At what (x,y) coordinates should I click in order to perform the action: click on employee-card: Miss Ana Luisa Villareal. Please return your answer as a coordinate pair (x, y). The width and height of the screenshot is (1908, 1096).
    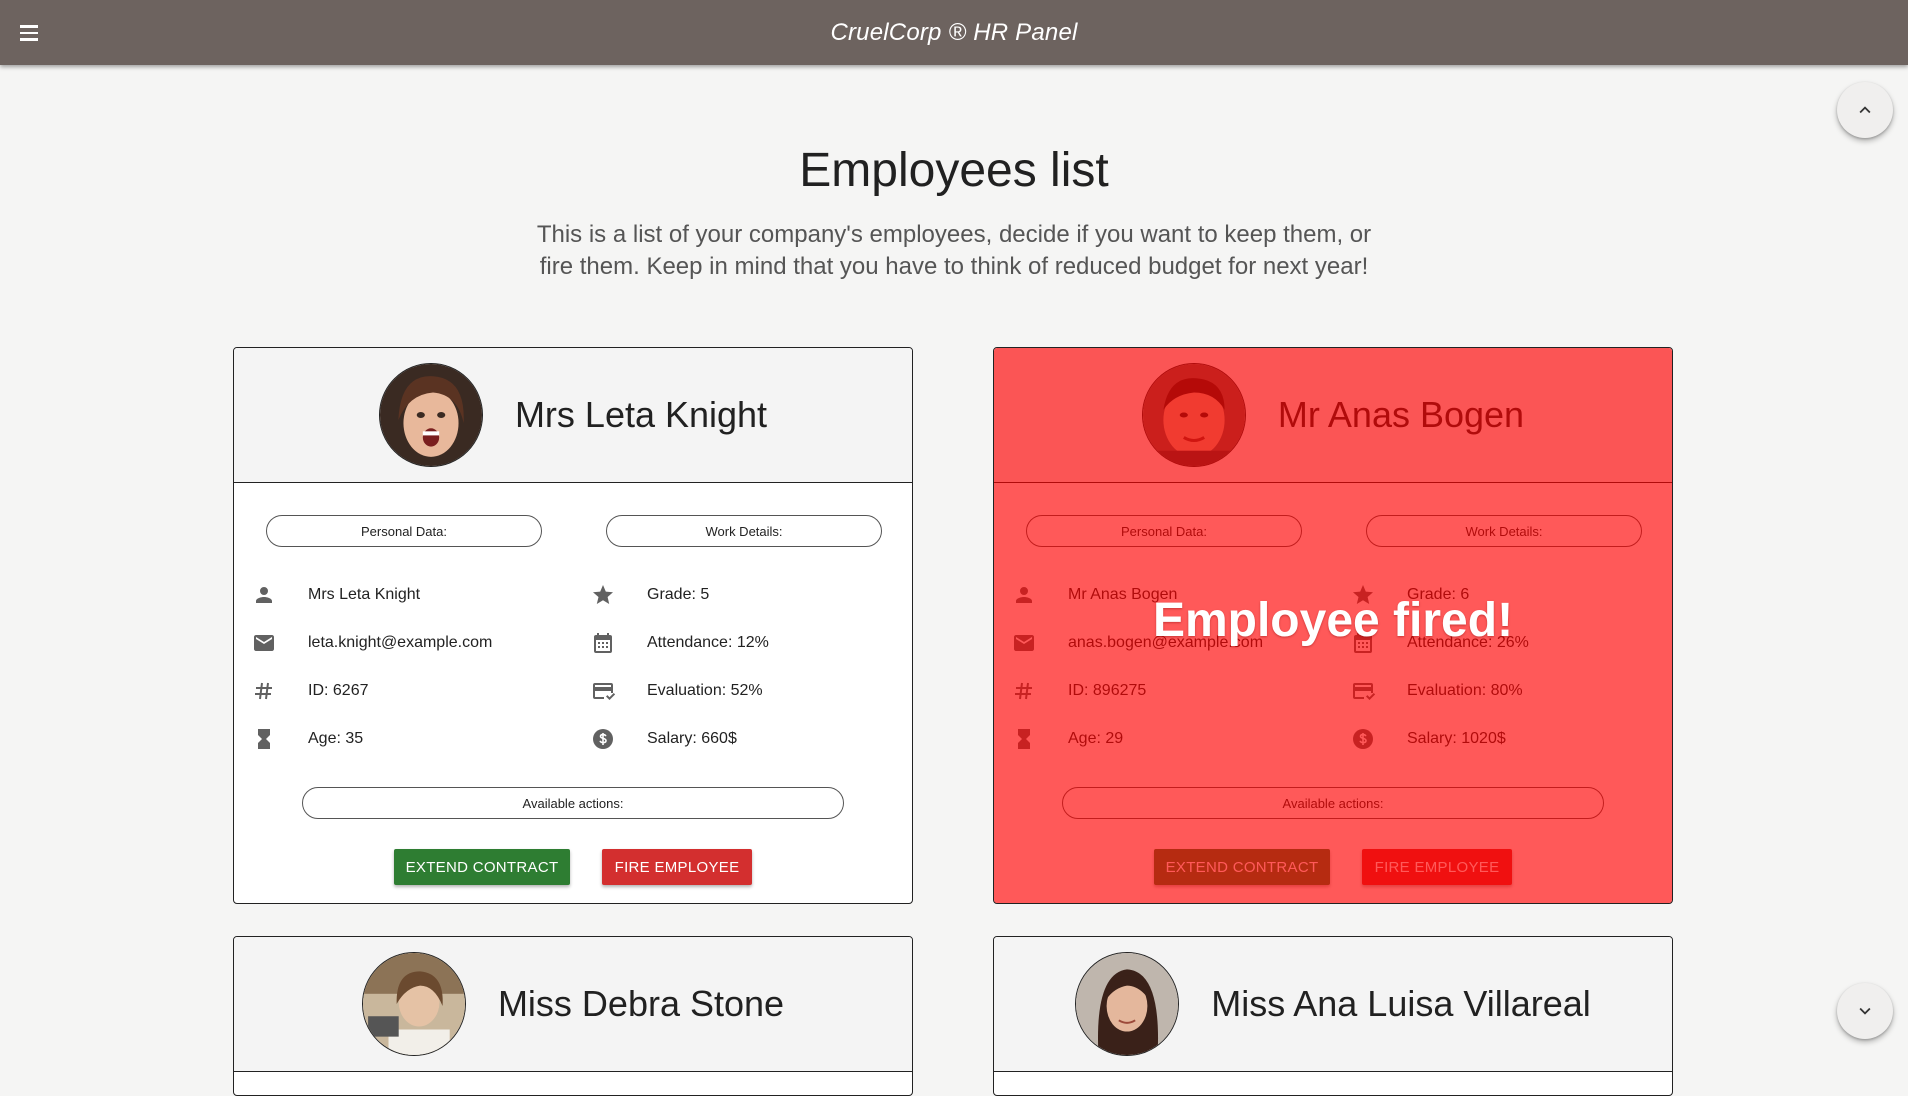
    Looking at the image, I should click on (1333, 1016).